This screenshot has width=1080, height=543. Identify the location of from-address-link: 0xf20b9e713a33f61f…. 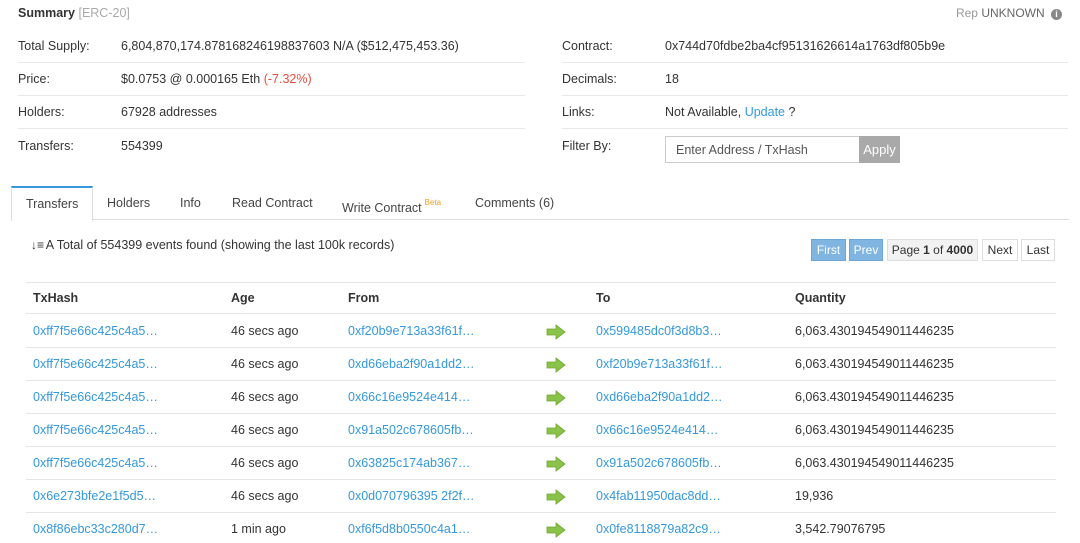
(411, 331).